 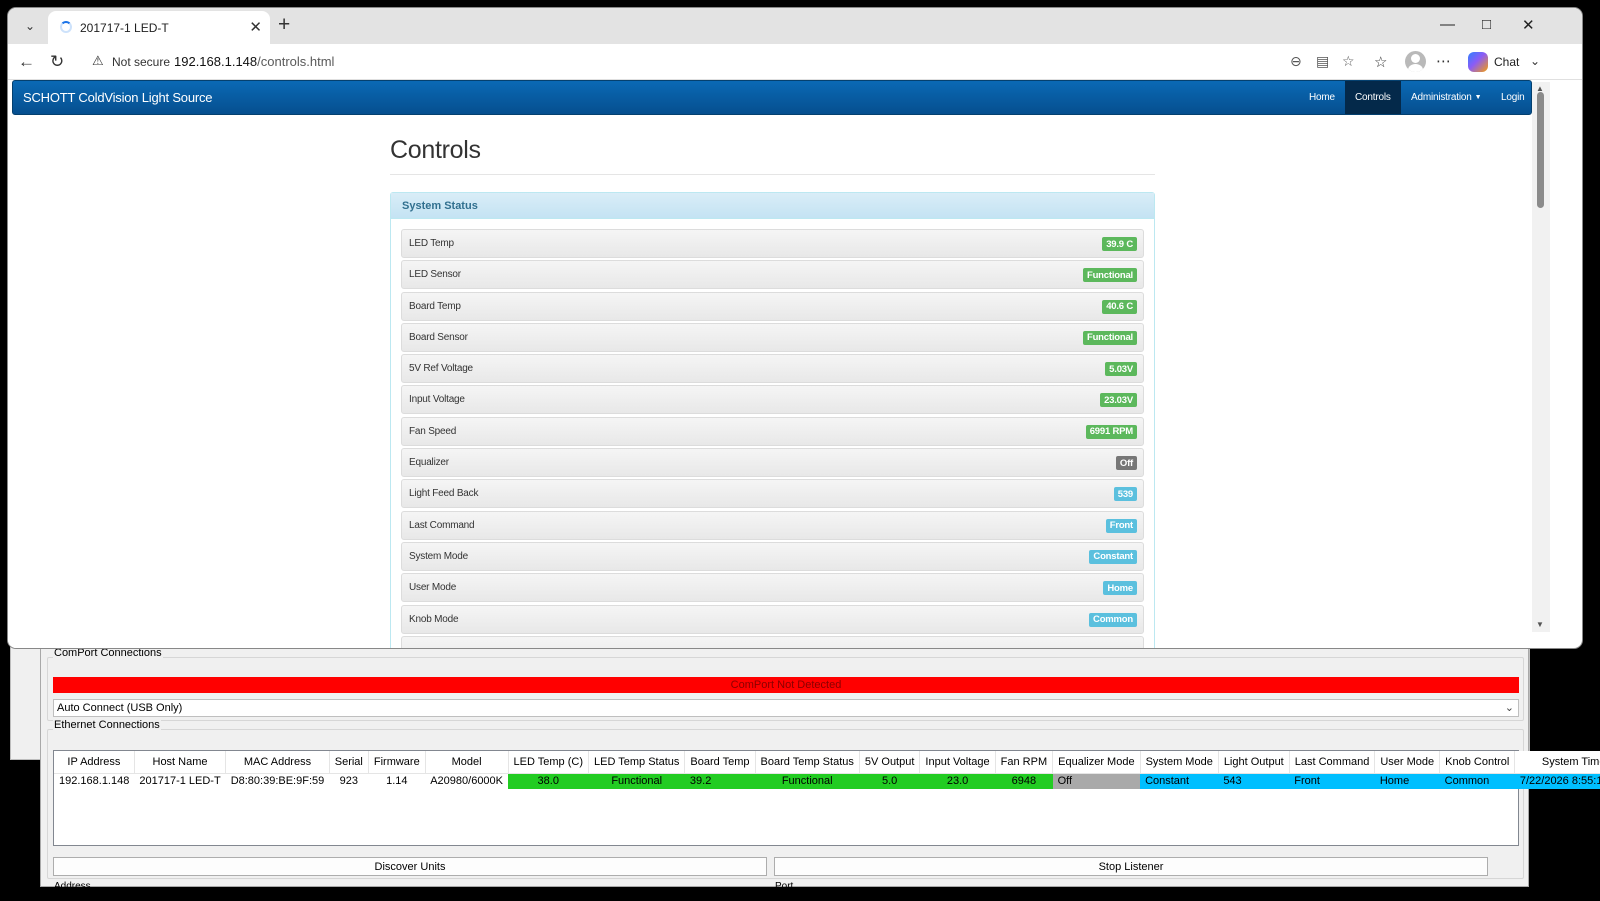 What do you see at coordinates (1322, 97) in the screenshot?
I see `nav-home: Home` at bounding box center [1322, 97].